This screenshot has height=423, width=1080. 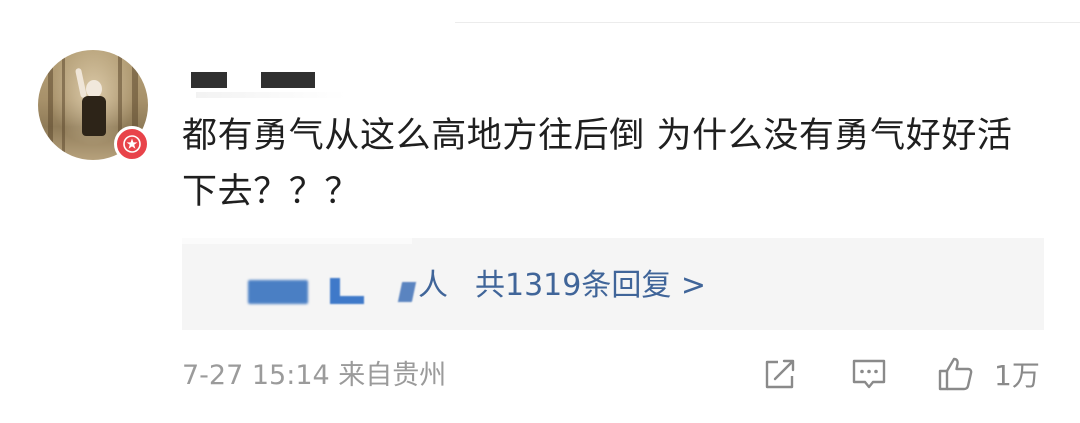 What do you see at coordinates (780, 374) in the screenshot?
I see `share-icon` at bounding box center [780, 374].